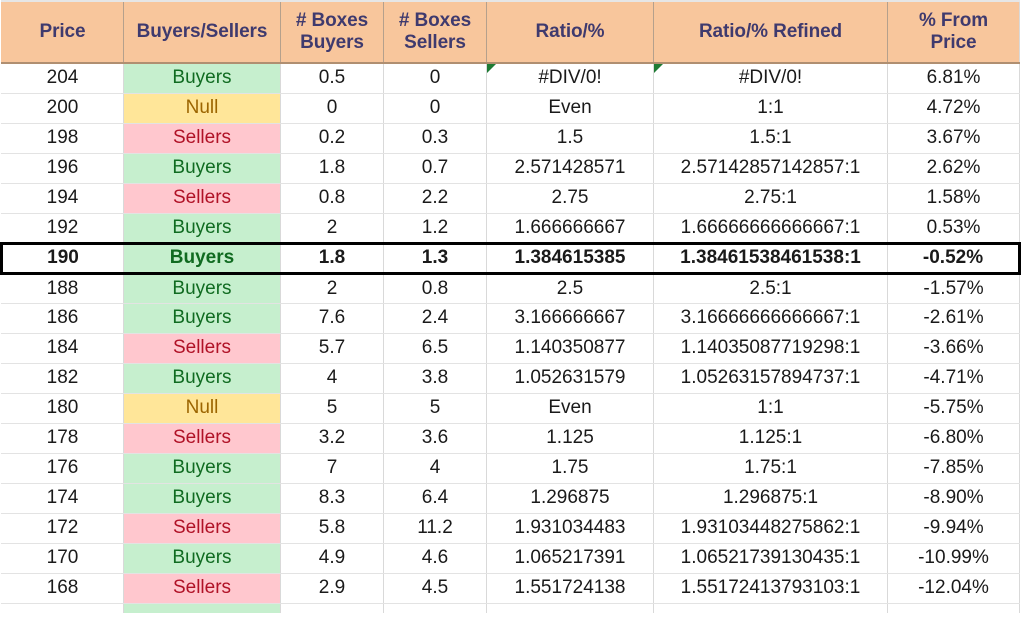 The height and width of the screenshot is (623, 1024). I want to click on cell-price: 170, so click(62, 558).